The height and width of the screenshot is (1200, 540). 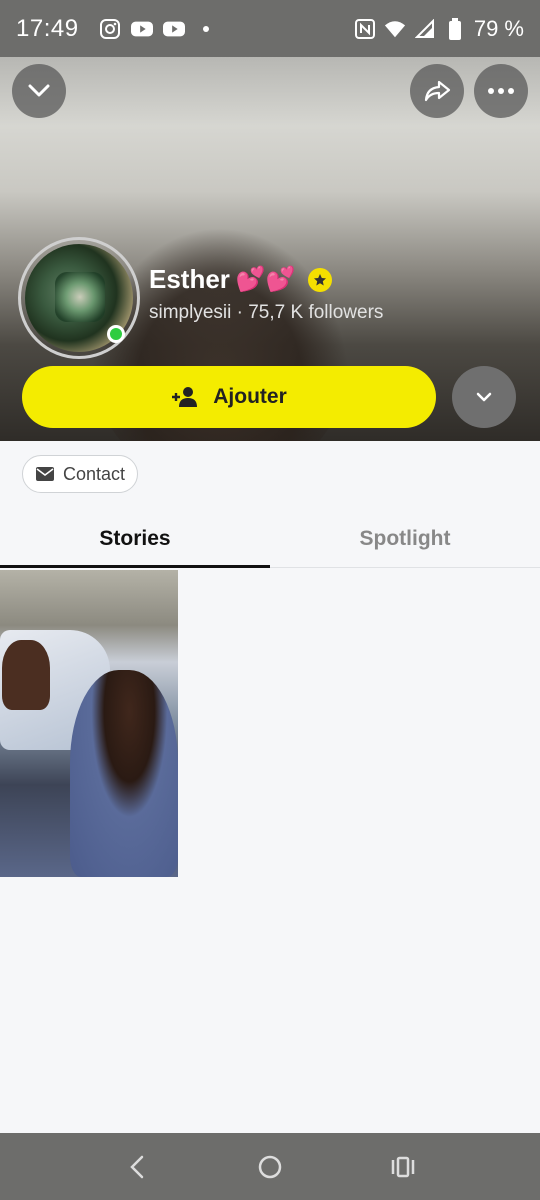 I want to click on profile-tabs: Stories Spotlight, so click(x=270, y=539).